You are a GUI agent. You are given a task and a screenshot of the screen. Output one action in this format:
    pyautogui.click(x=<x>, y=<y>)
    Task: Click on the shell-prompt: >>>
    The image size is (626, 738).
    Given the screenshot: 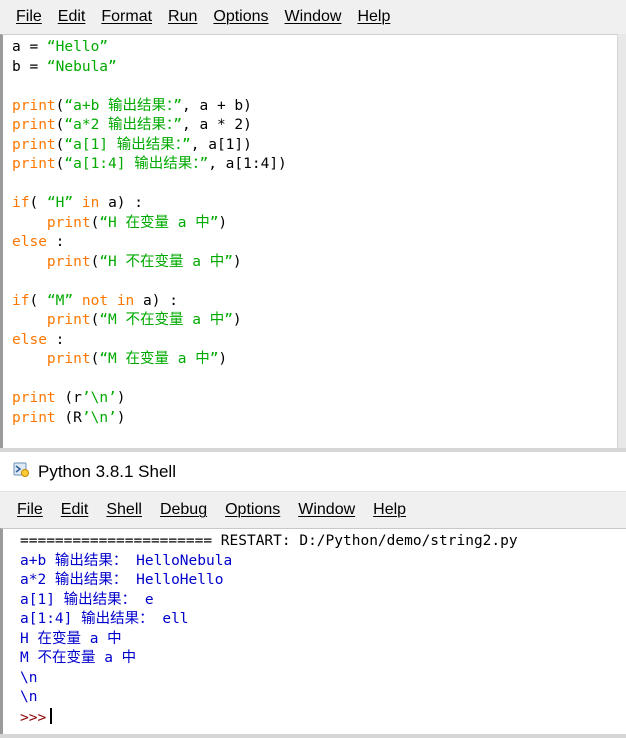 What is the action you would take?
    pyautogui.click(x=33, y=717)
    